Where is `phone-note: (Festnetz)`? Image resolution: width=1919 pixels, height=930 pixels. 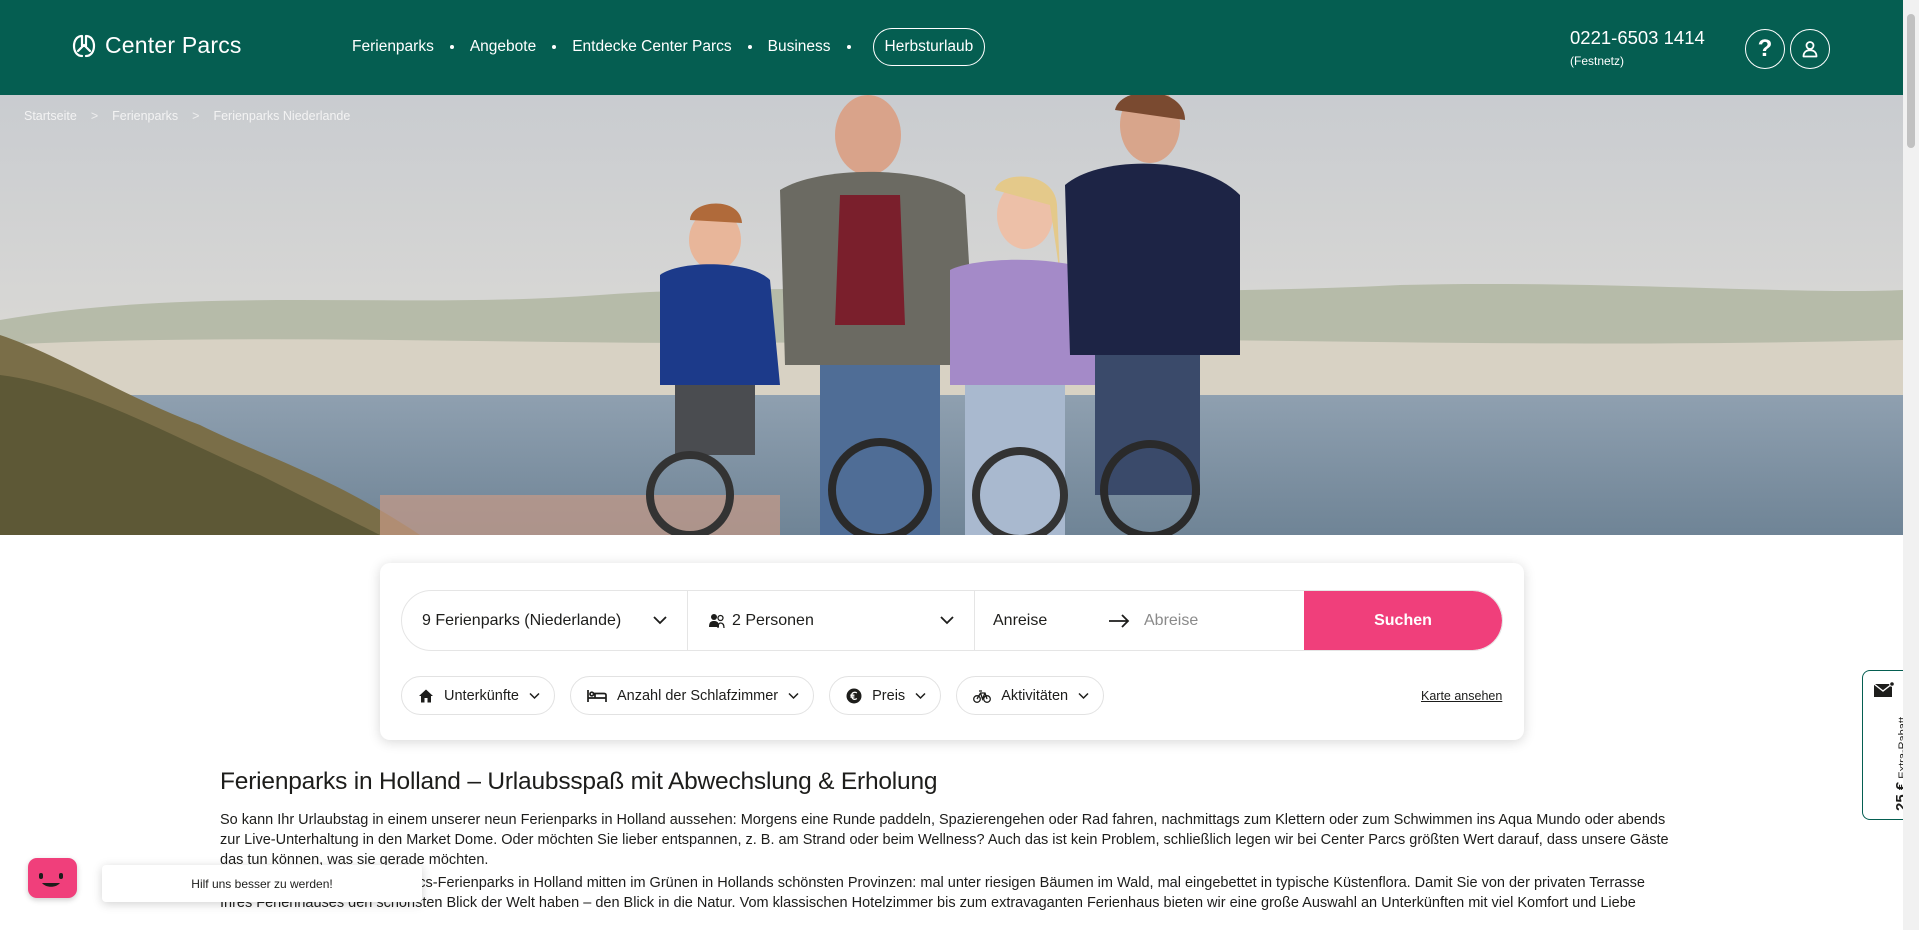 phone-note: (Festnetz) is located at coordinates (1597, 61).